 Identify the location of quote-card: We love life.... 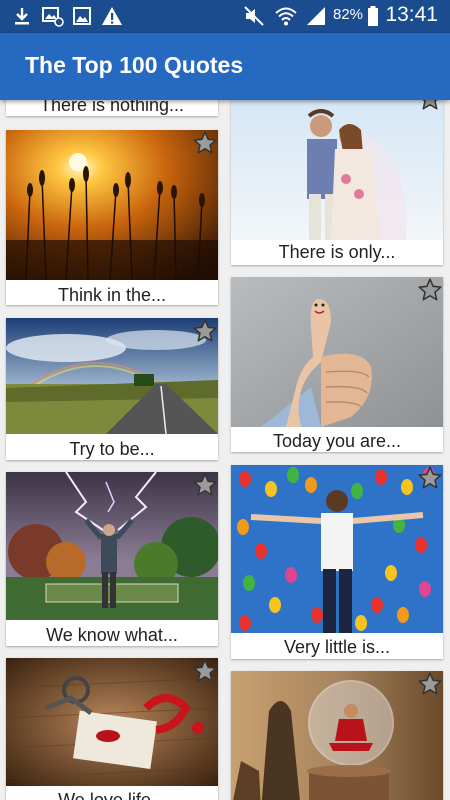
(112, 729).